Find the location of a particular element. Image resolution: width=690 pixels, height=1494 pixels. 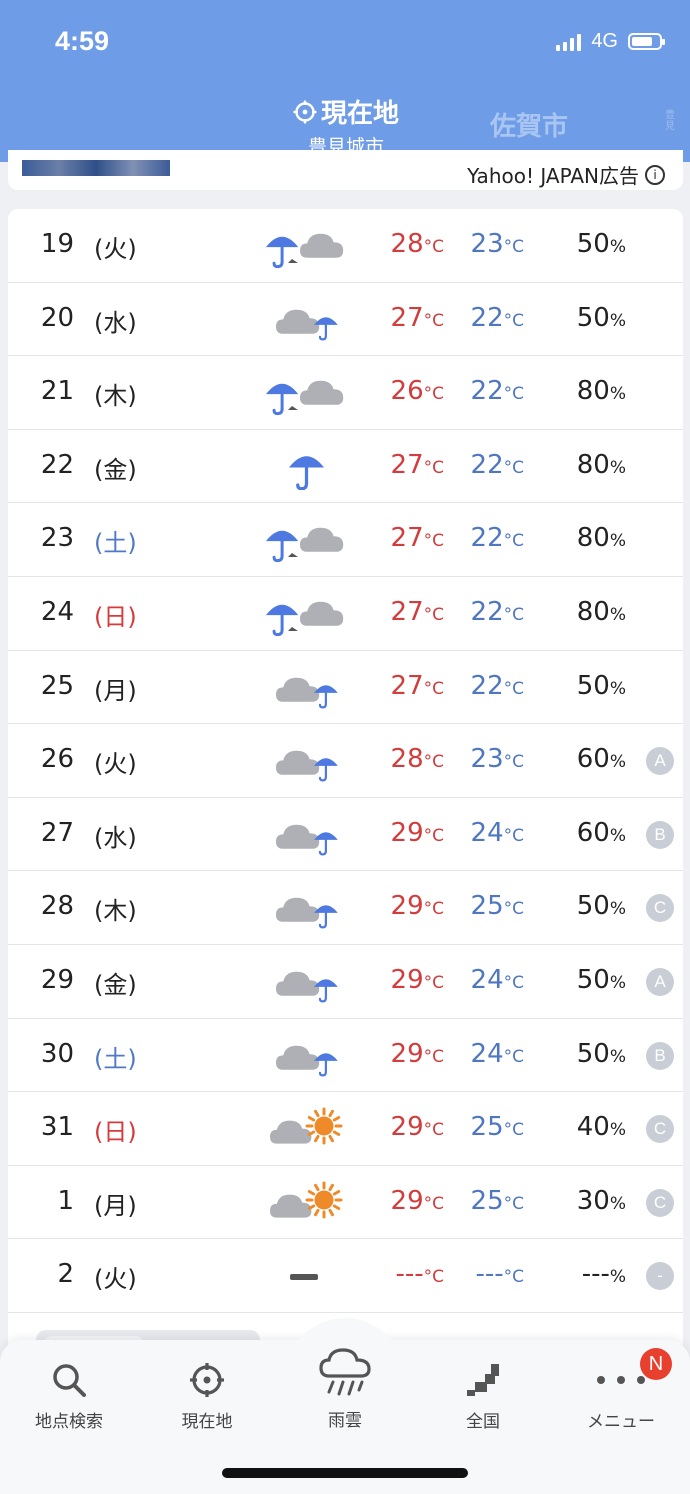

forecast-day: 29 is located at coordinates (57, 979).